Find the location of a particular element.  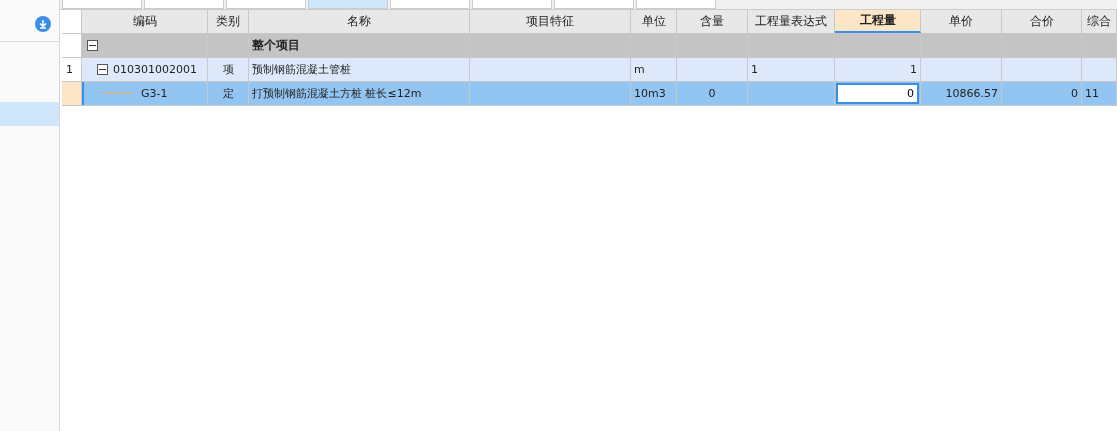

input-field: 0 is located at coordinates (877, 93).